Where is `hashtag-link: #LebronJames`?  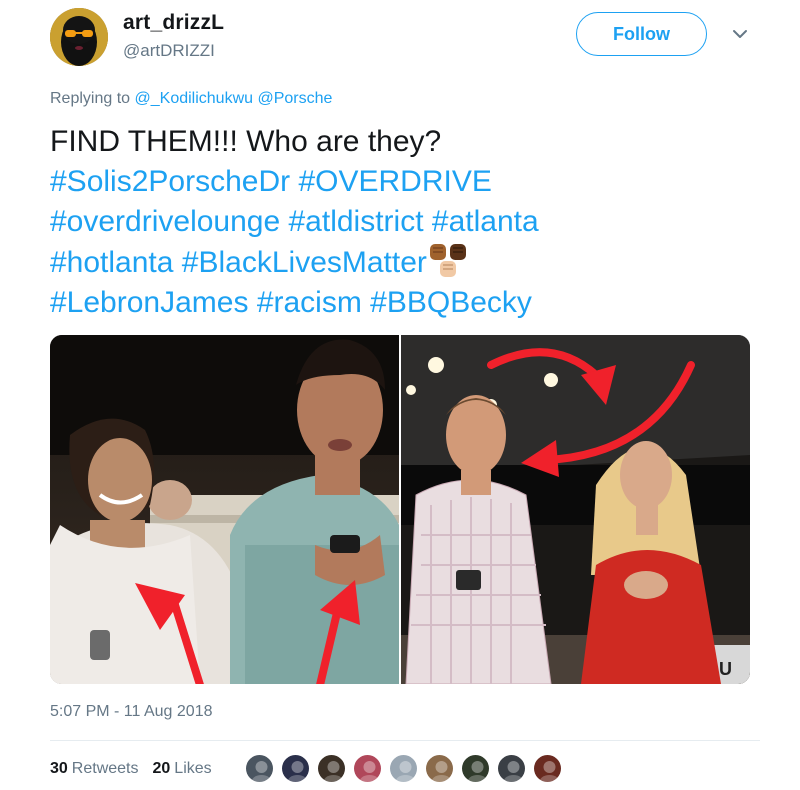 hashtag-link: #LebronJames is located at coordinates (149, 302).